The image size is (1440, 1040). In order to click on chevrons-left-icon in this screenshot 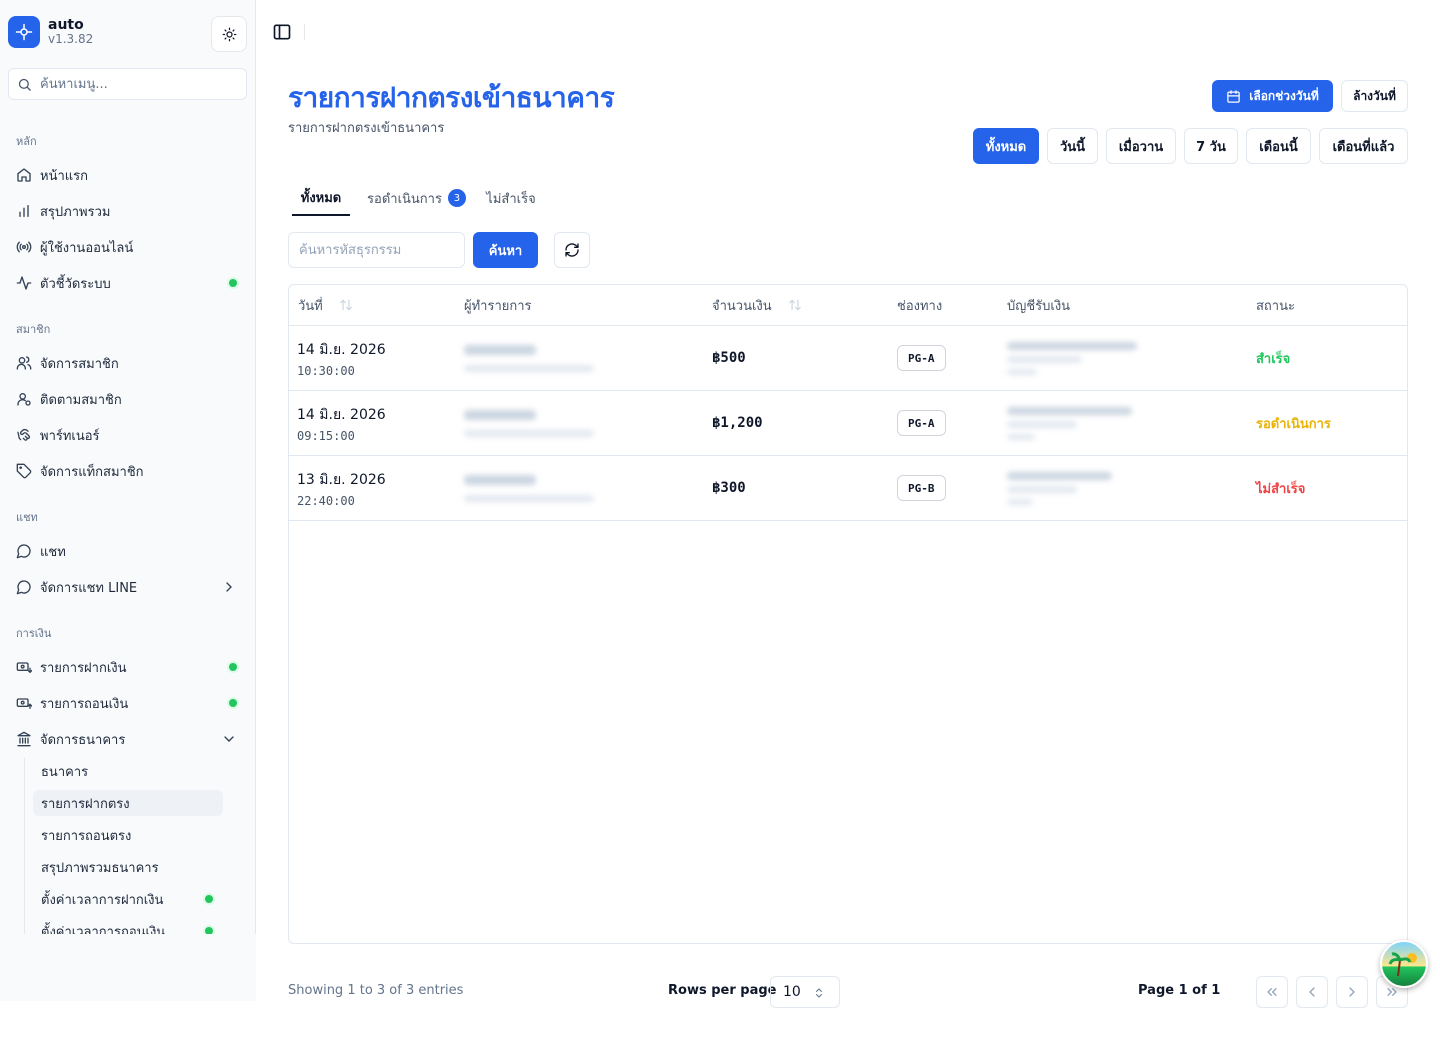, I will do `click(1272, 992)`.